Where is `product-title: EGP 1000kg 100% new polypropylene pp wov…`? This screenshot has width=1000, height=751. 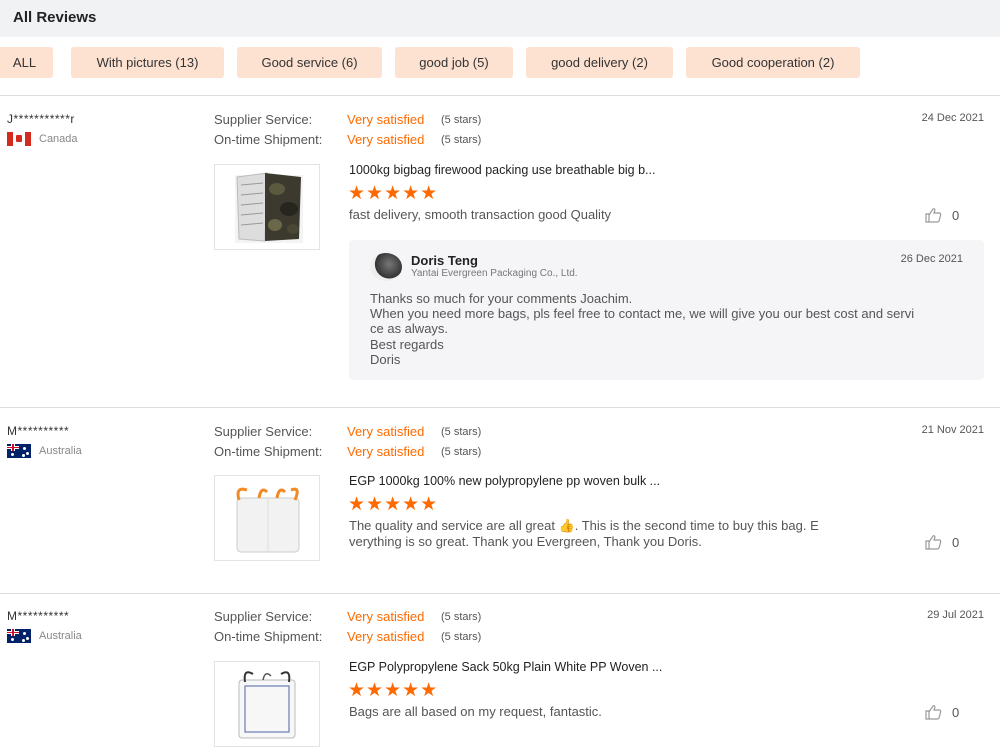 product-title: EGP 1000kg 100% new polypropylene pp wov… is located at coordinates (504, 481).